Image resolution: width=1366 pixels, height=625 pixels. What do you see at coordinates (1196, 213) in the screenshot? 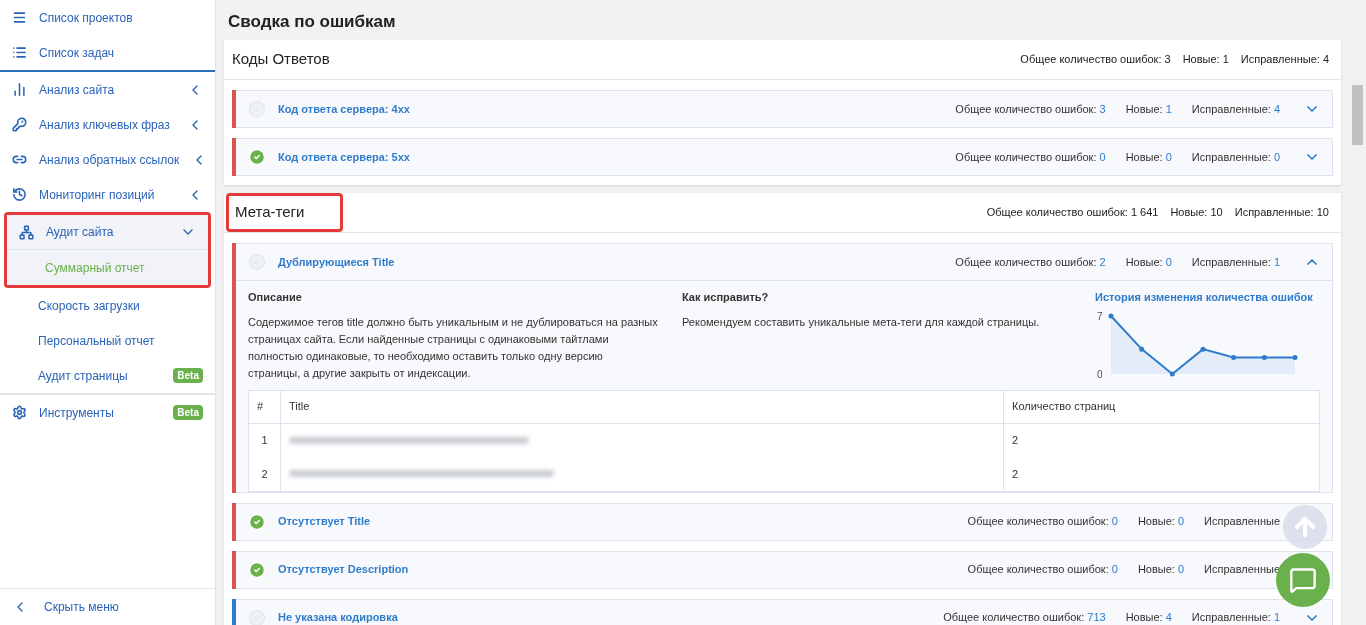
I see `new-errors: Новые: 10` at bounding box center [1196, 213].